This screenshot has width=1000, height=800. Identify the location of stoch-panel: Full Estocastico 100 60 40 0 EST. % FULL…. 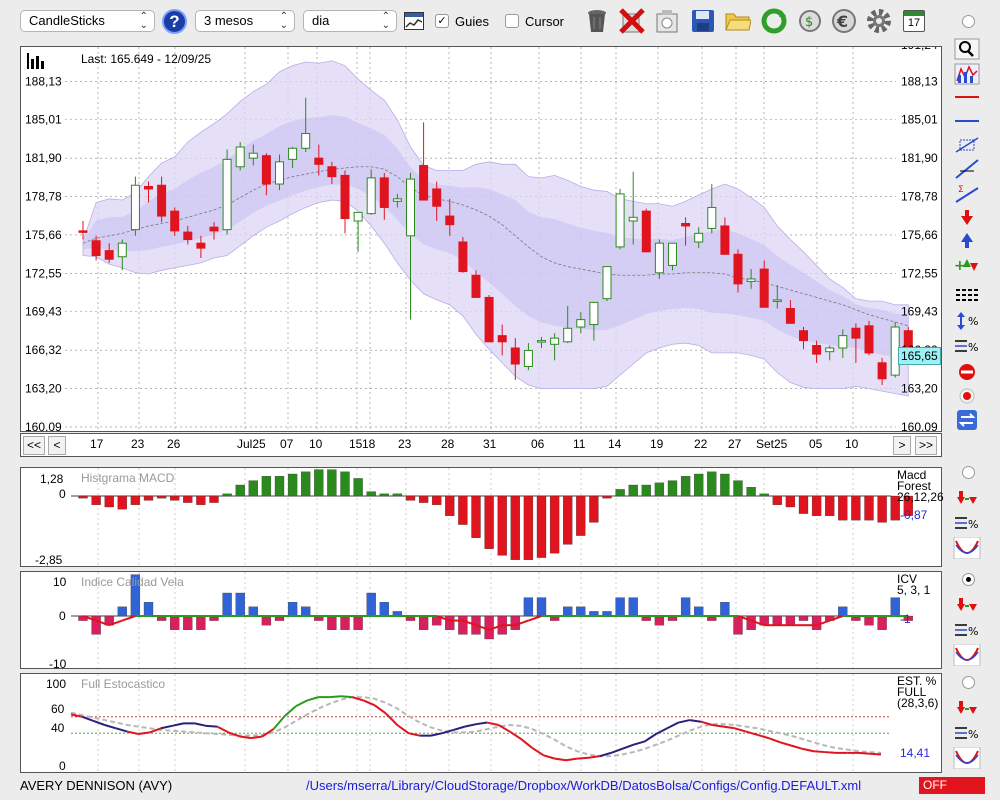
(481, 723).